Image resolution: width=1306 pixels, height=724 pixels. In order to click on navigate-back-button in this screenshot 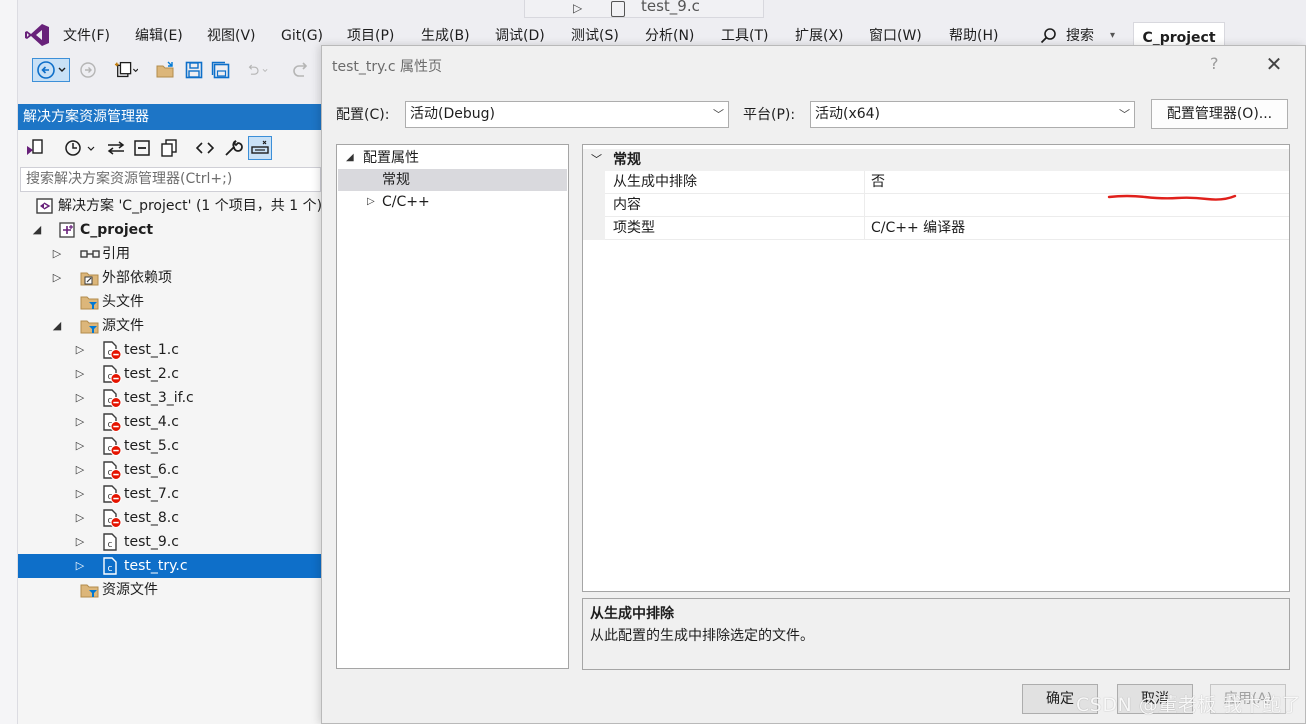, I will do `click(51, 70)`.